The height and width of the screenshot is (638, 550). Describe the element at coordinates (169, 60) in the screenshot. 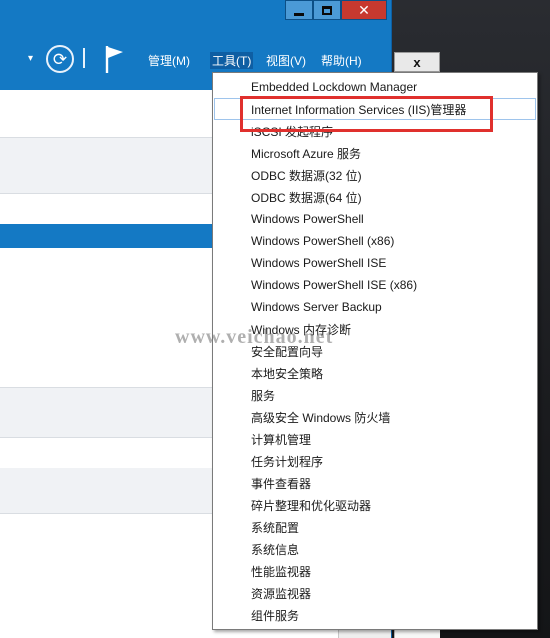

I see `menu-manage: 管理(M)` at that location.